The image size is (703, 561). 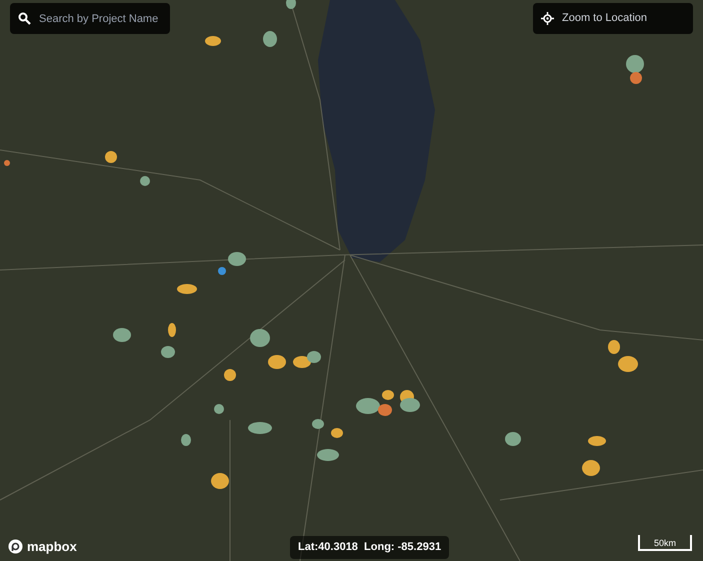 I want to click on crosshair-icon, so click(x=547, y=18).